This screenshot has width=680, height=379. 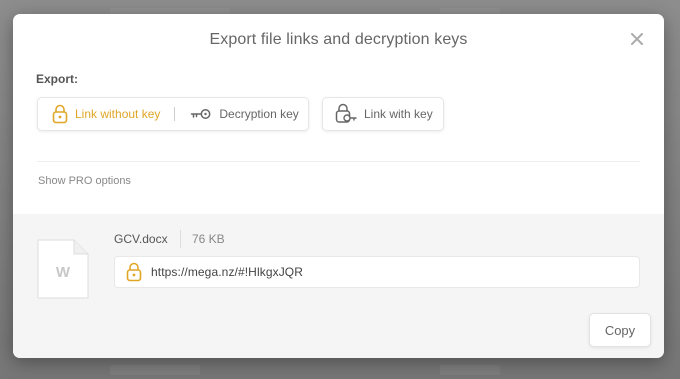 I want to click on decryption-key-label: Decryption key, so click(x=259, y=114).